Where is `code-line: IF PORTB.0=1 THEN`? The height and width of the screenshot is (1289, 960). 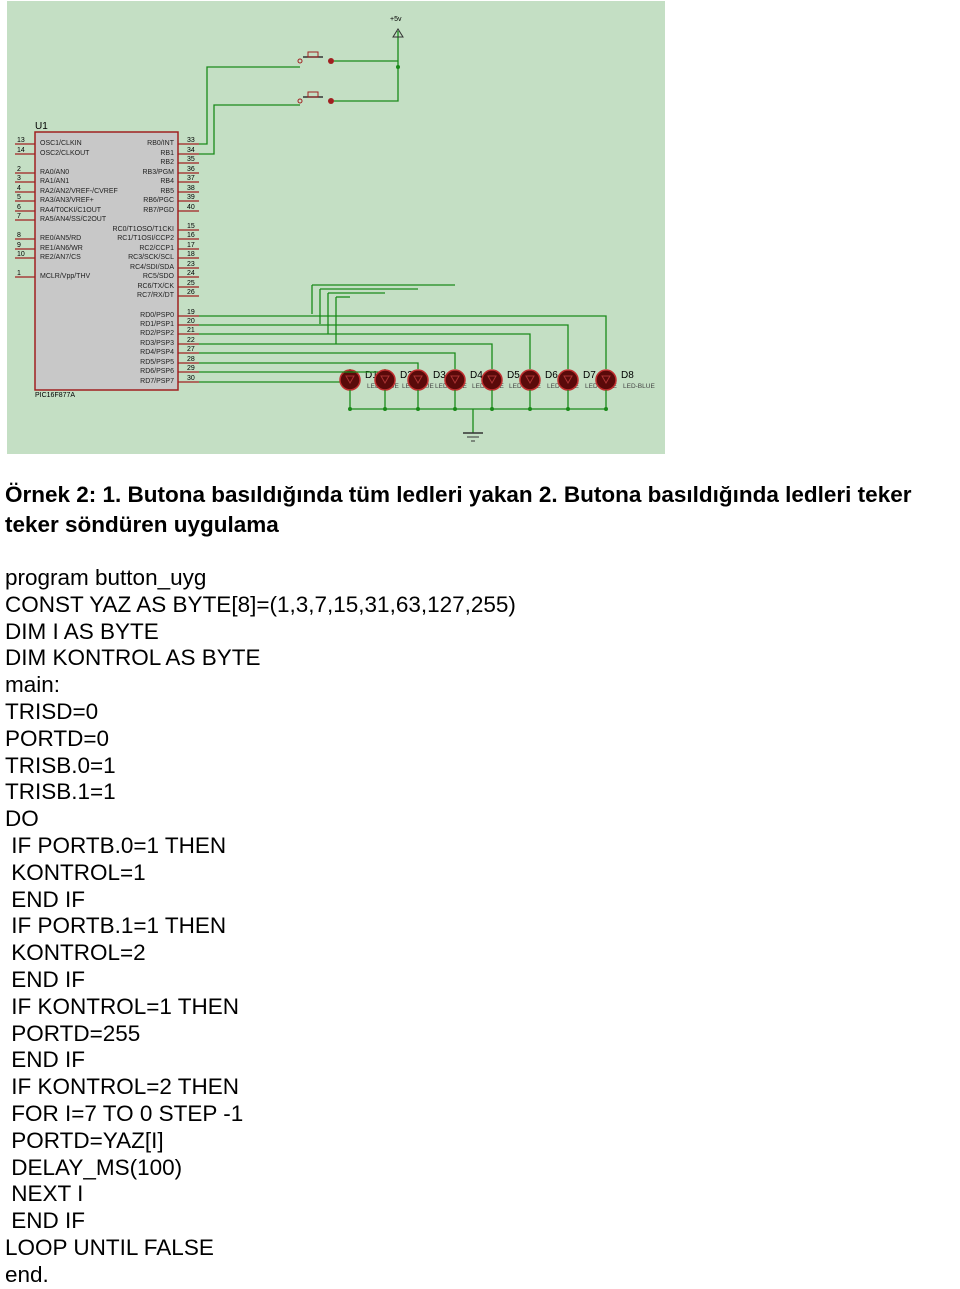 code-line: IF PORTB.0=1 THEN is located at coordinates (116, 845).